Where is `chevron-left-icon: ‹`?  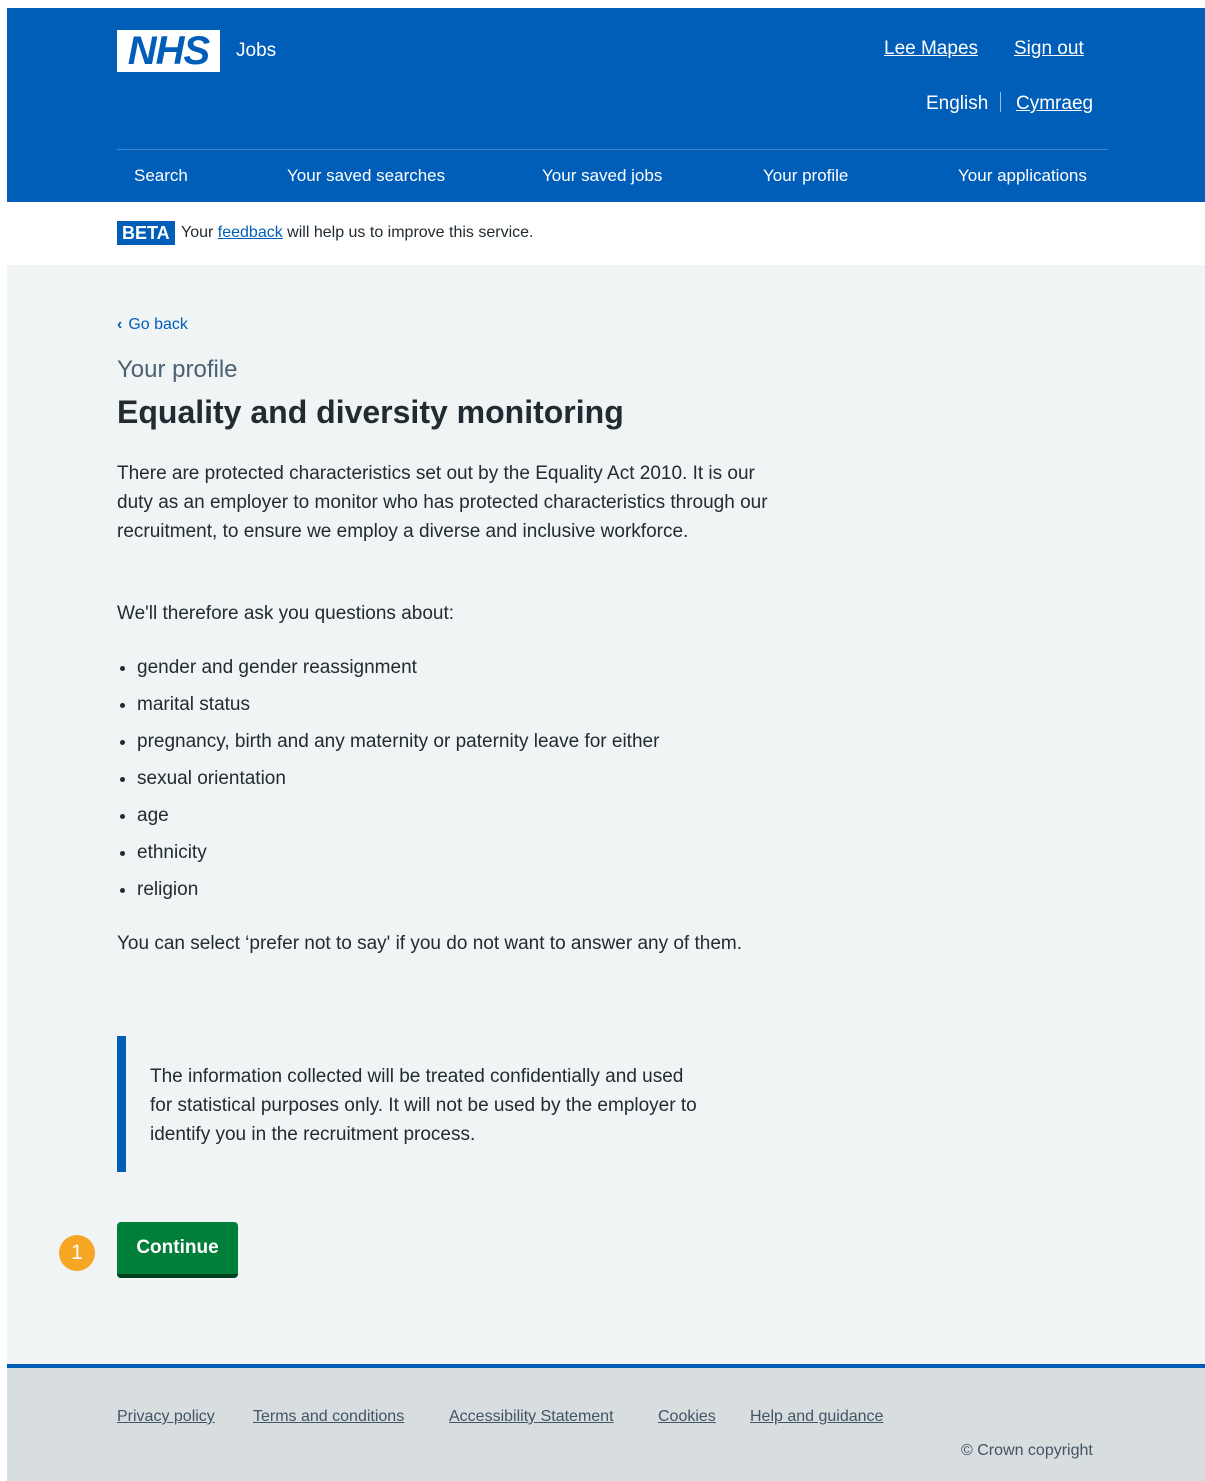
chevron-left-icon: ‹ is located at coordinates (120, 324).